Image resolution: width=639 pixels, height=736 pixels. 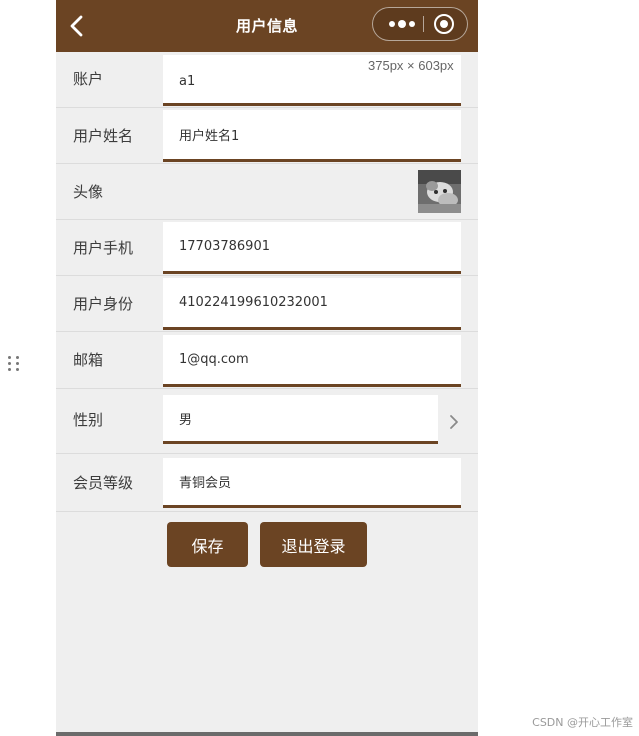 What do you see at coordinates (312, 304) in the screenshot?
I see `idcard-input: 410224199610232001` at bounding box center [312, 304].